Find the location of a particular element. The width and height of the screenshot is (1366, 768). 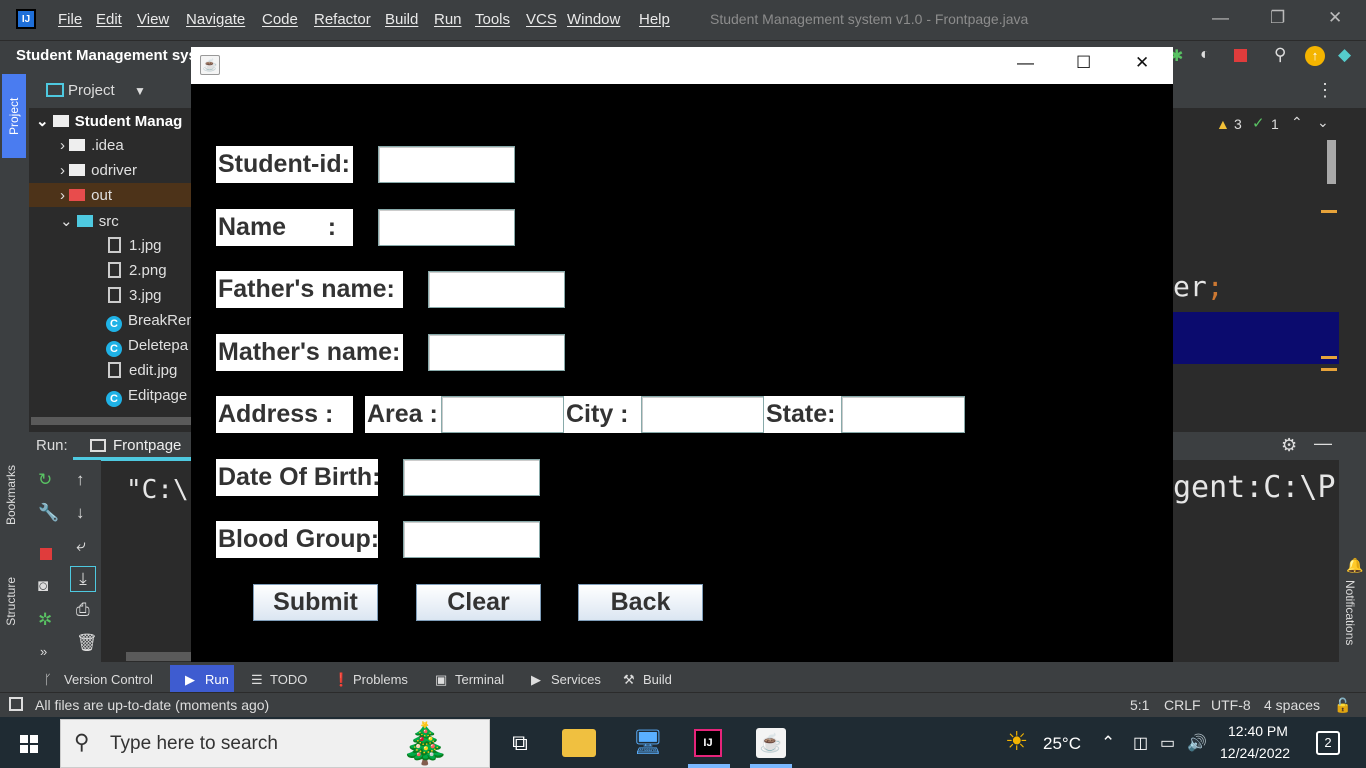

ide-minimize-icon: — is located at coordinates (1220, 18).